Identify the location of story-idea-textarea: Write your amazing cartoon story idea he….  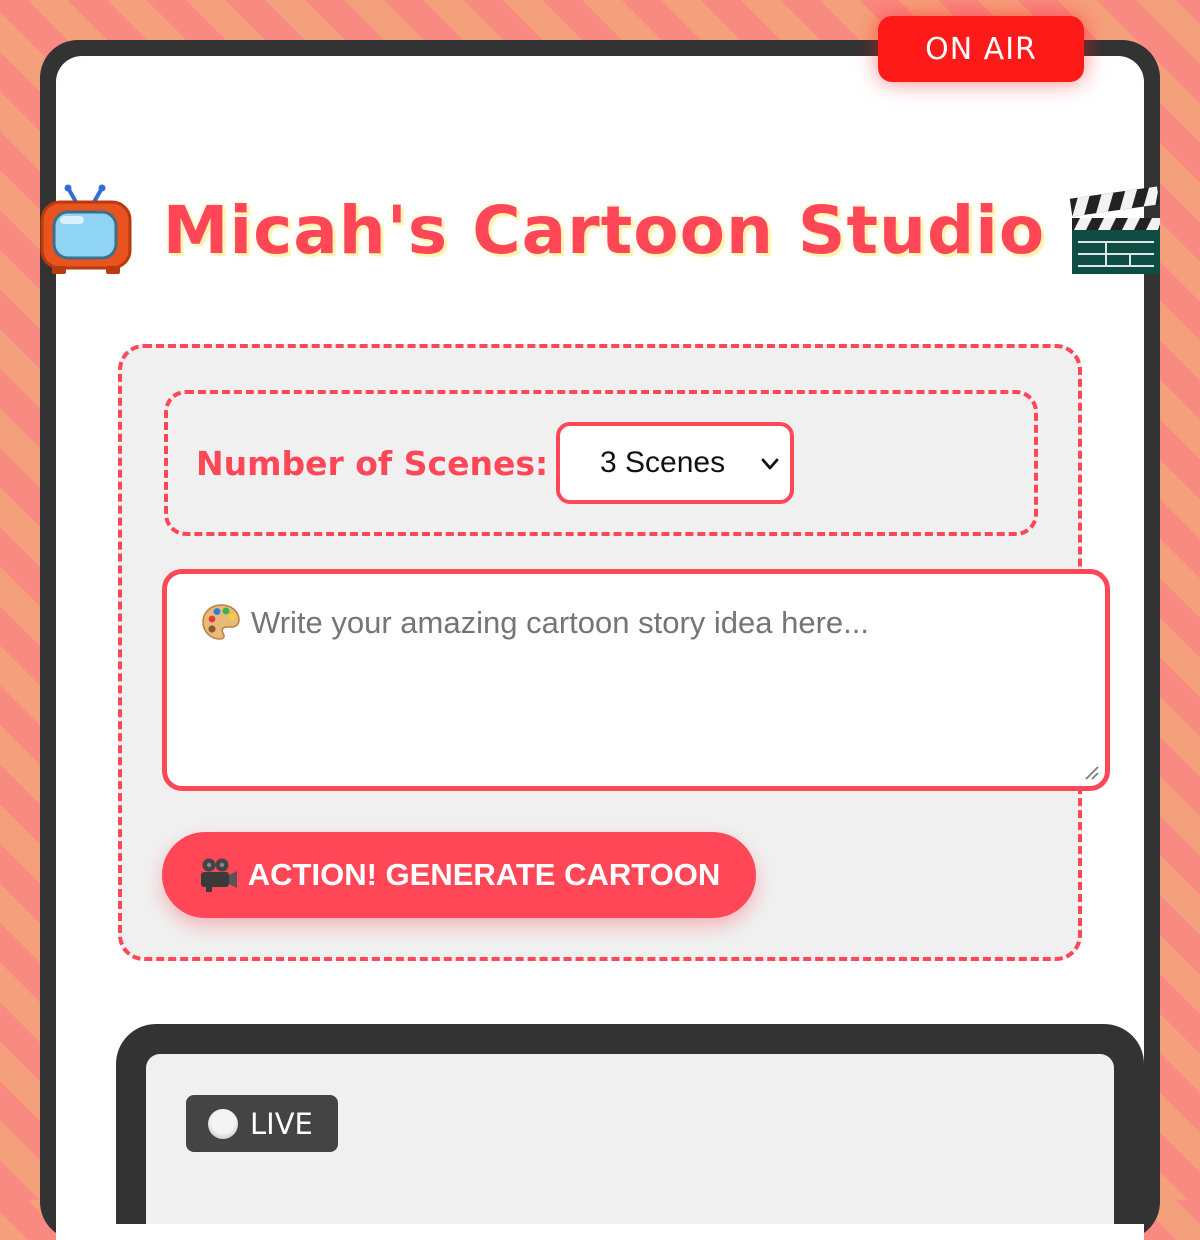
(636, 680).